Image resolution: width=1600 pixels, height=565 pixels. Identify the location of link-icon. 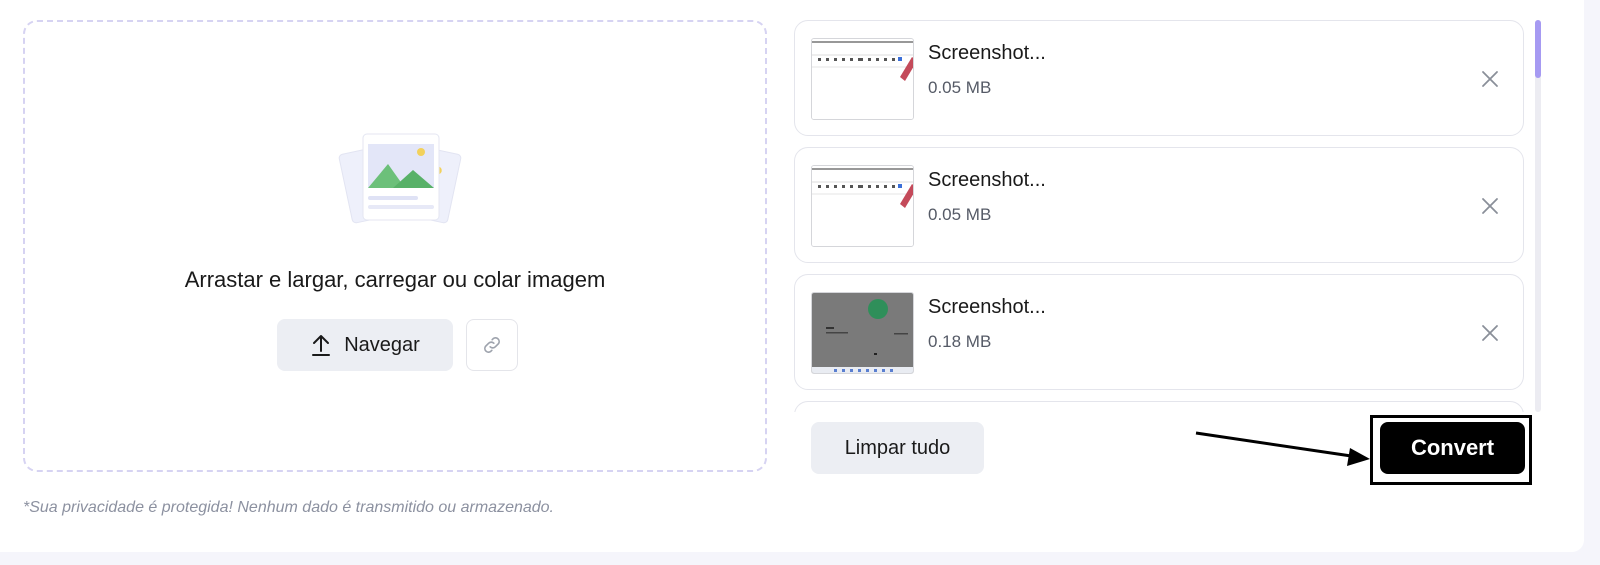
(492, 345).